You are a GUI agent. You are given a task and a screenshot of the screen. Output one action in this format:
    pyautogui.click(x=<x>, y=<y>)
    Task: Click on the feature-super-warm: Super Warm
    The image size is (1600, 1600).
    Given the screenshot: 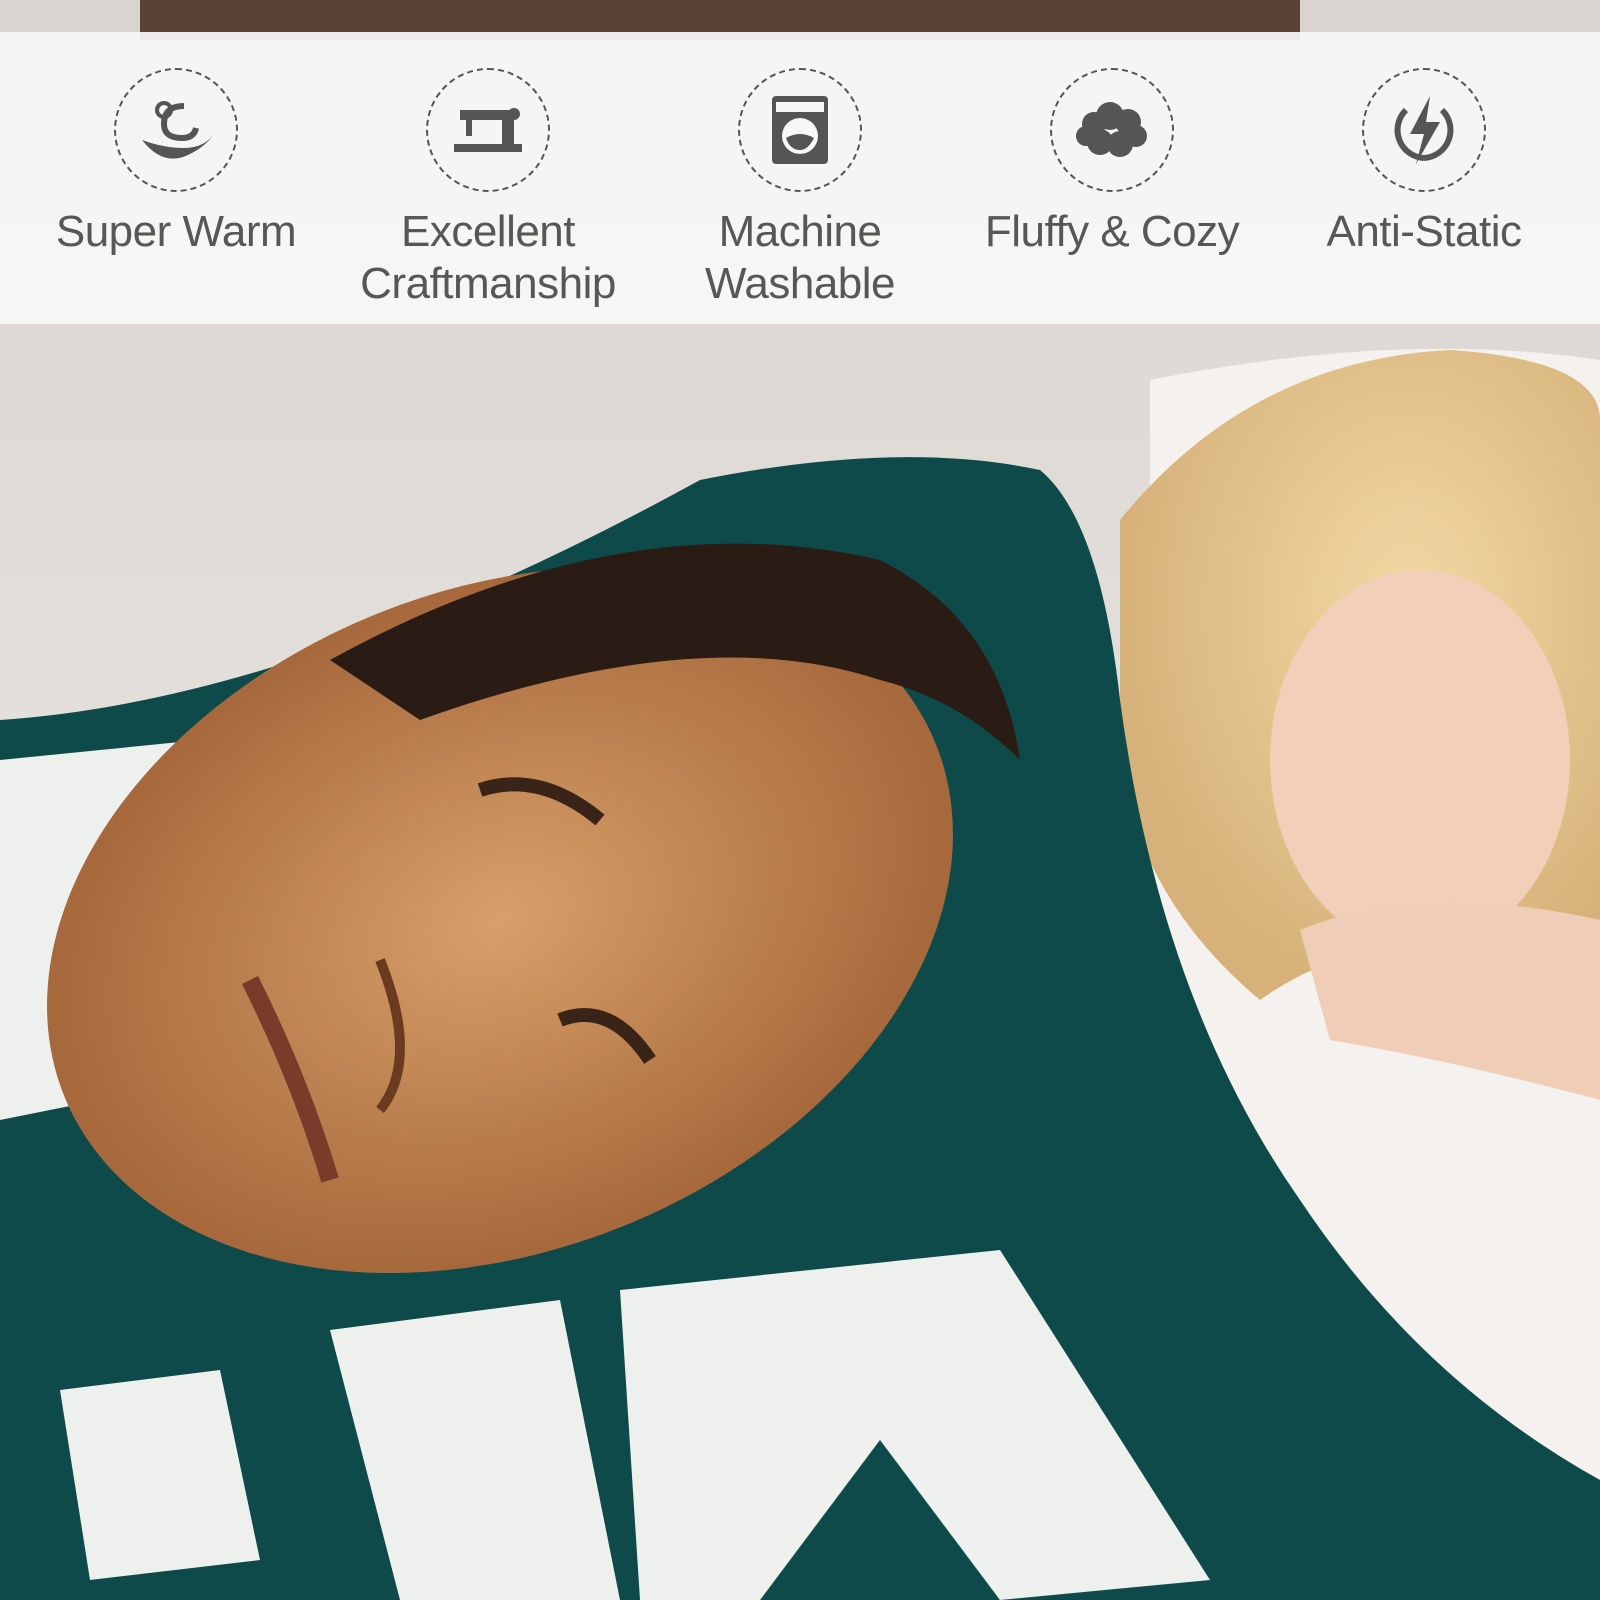 What is the action you would take?
    pyautogui.click(x=176, y=145)
    